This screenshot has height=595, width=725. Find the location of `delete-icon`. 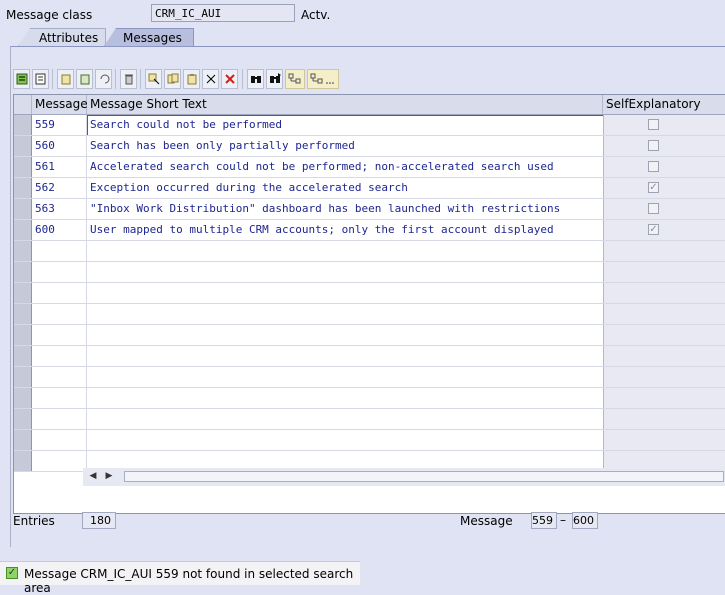

delete-icon is located at coordinates (128, 79).